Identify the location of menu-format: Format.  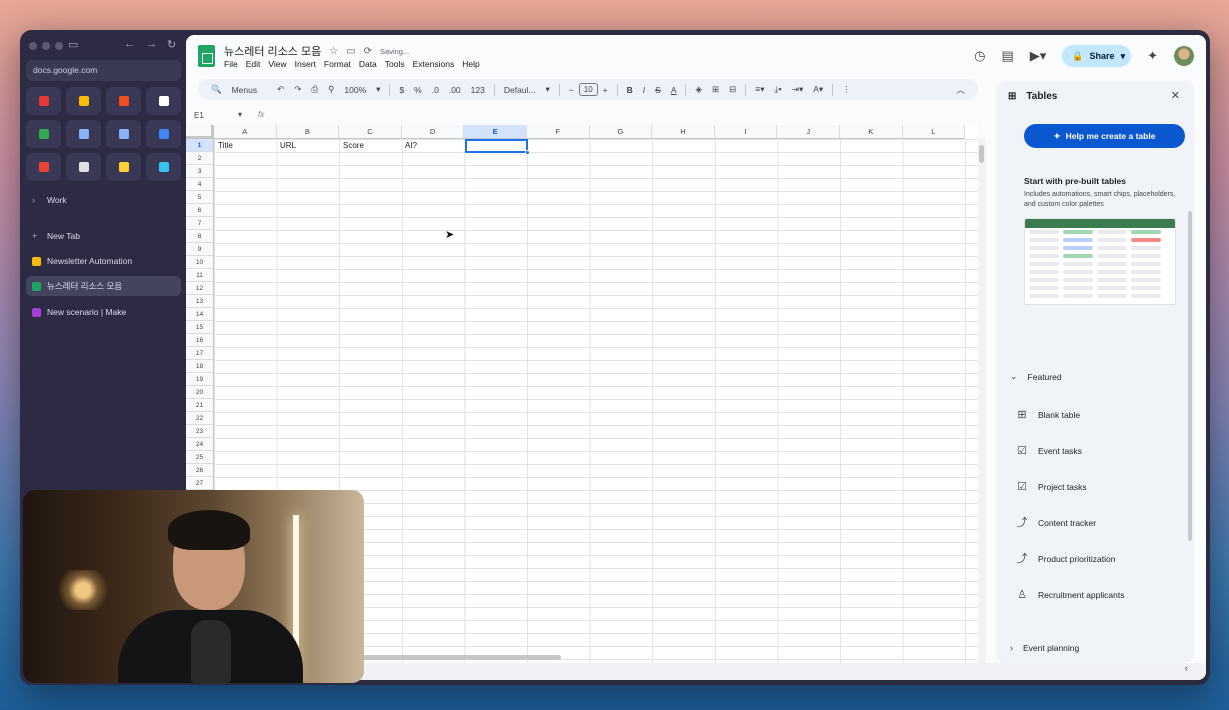
(337, 64).